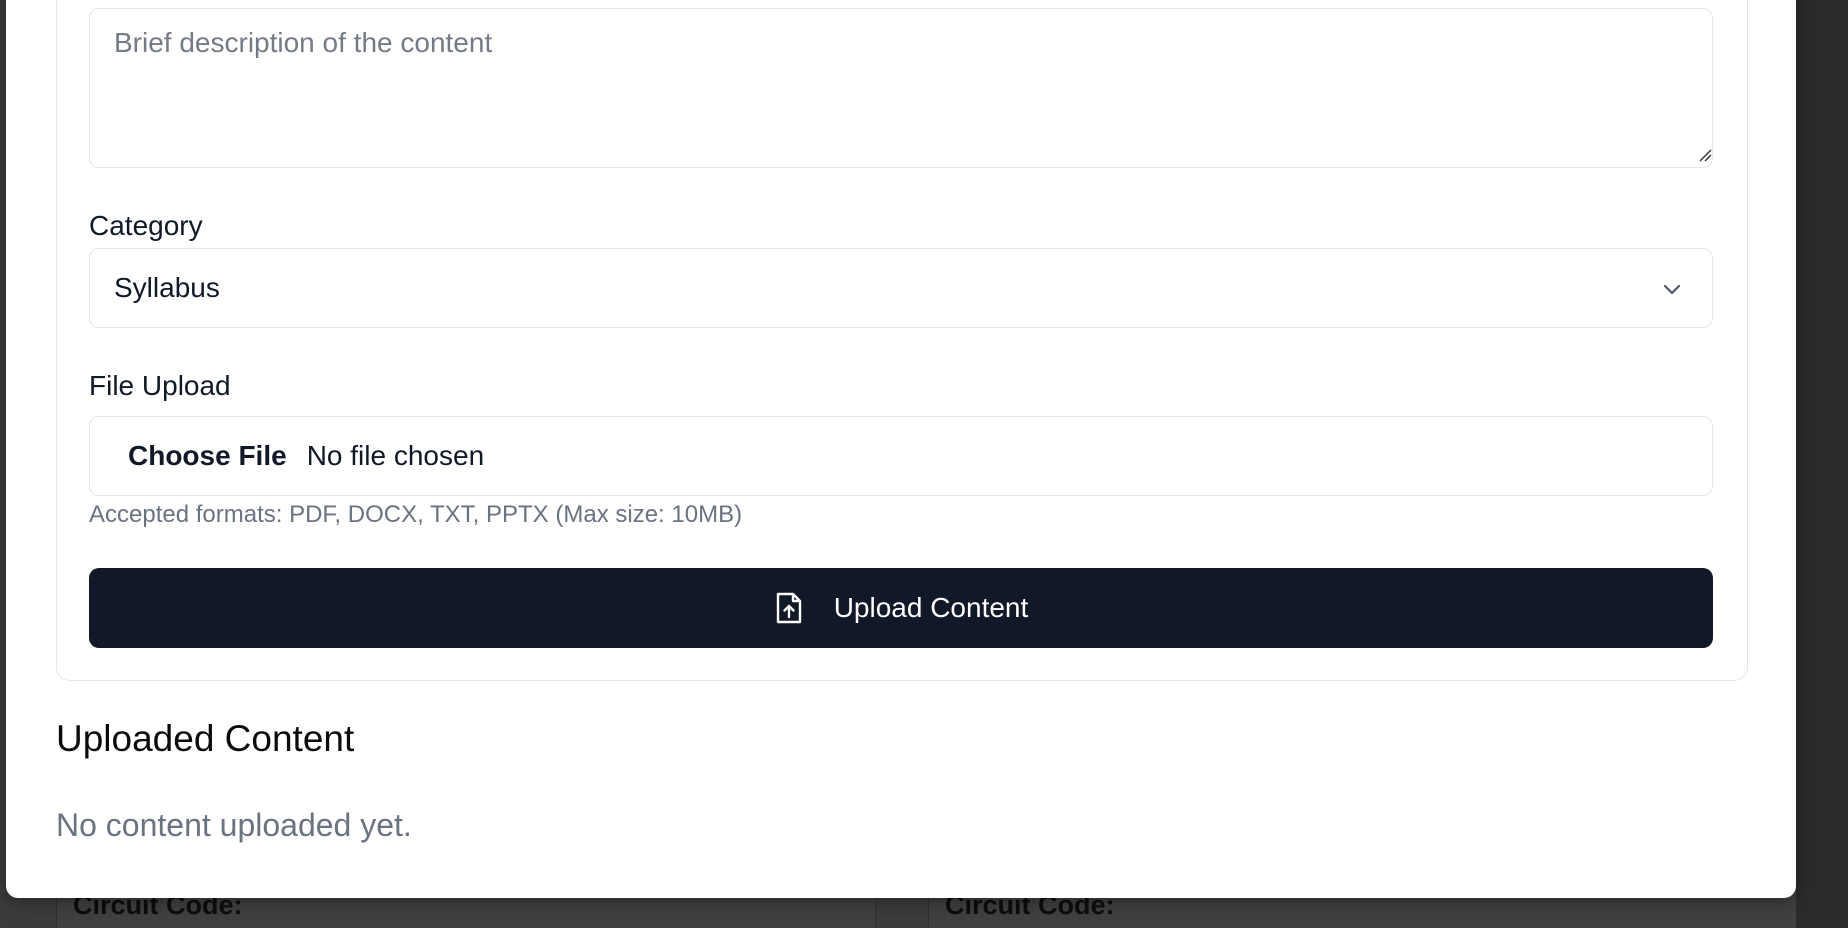  What do you see at coordinates (901, 456) in the screenshot?
I see `file-input: Choose File No file chosen` at bounding box center [901, 456].